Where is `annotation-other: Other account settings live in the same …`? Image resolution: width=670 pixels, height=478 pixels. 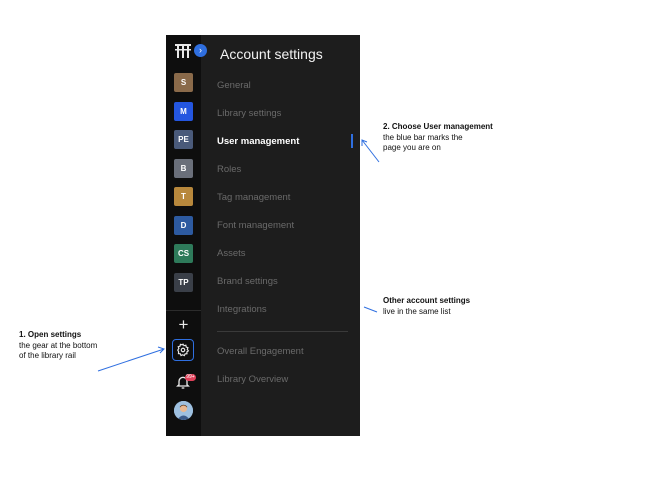 annotation-other: Other account settings live in the same … is located at coordinates (426, 306).